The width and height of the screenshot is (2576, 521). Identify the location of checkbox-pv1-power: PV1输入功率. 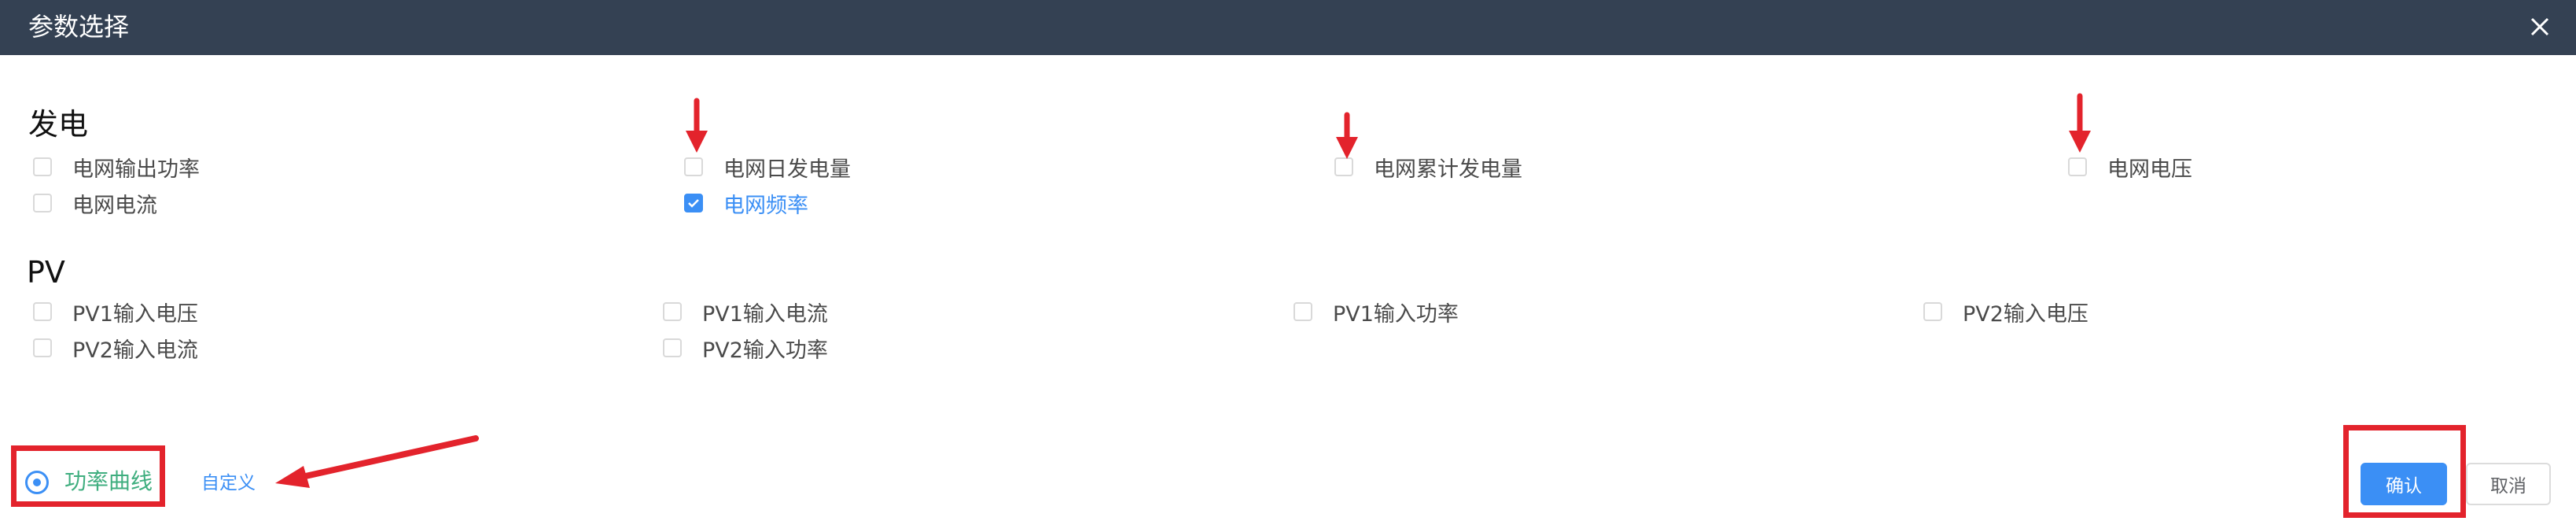
(1377, 311).